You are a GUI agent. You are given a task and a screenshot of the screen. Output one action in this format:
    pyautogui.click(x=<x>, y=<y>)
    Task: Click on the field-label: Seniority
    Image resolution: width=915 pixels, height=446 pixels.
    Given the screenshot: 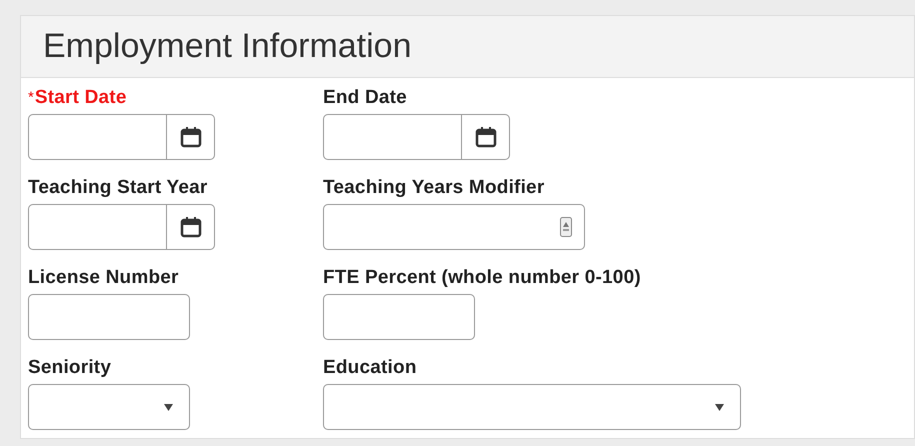 What is the action you would take?
    pyautogui.click(x=70, y=368)
    